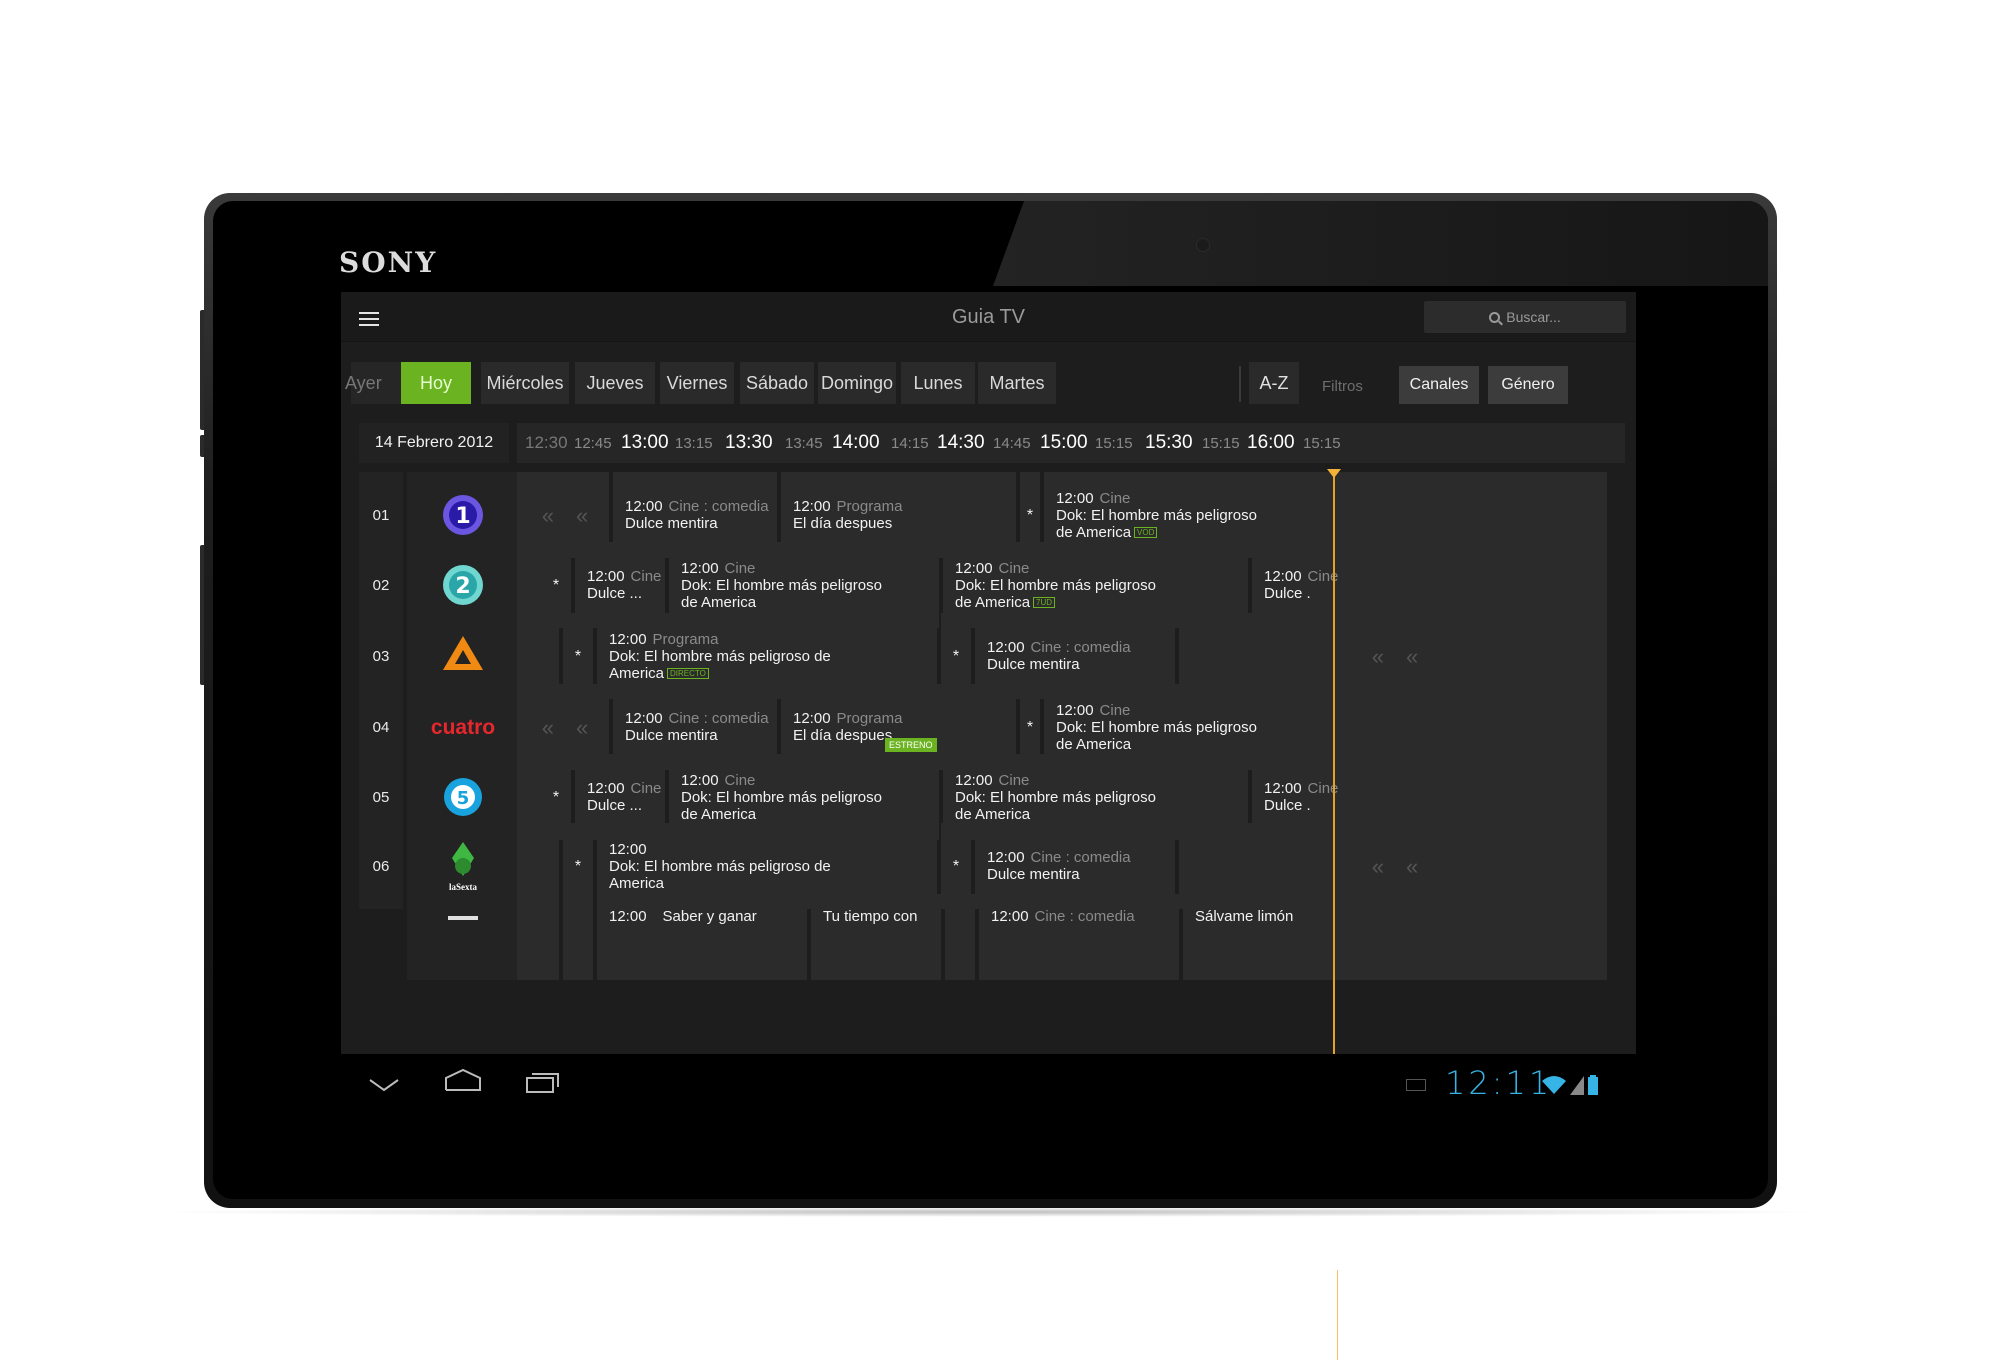 Image resolution: width=2000 pixels, height=1360 pixels. I want to click on channel-logo, so click(463, 937).